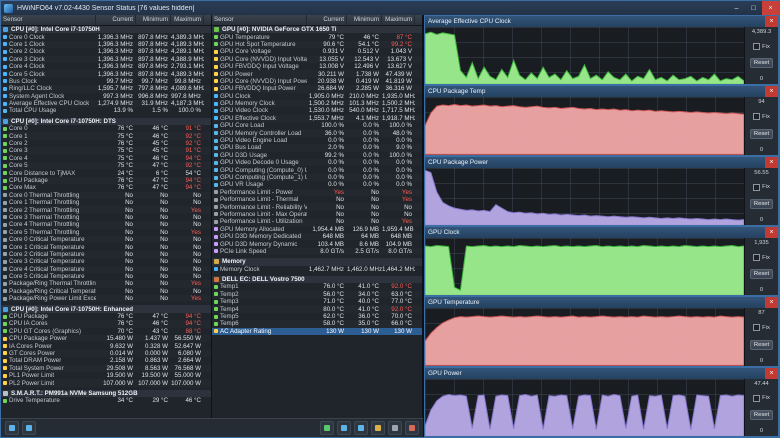 This screenshot has width=780, height=438. I want to click on sensor-row: Total DRAM Power 2.158 W 0.863 W 2.664 W, so click(106, 361).